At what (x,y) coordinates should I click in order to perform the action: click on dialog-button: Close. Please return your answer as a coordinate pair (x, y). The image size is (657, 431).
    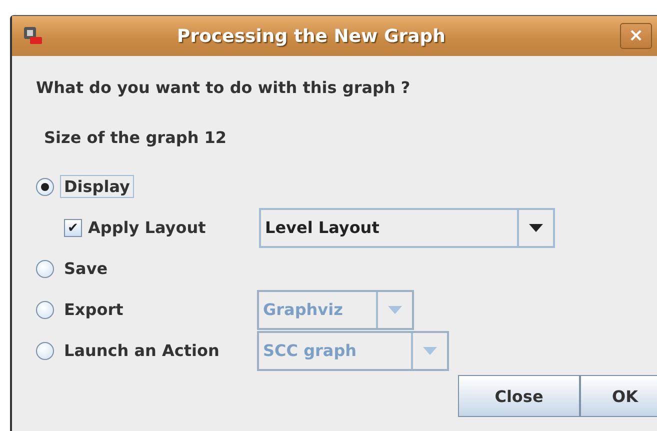
    Looking at the image, I should click on (519, 396).